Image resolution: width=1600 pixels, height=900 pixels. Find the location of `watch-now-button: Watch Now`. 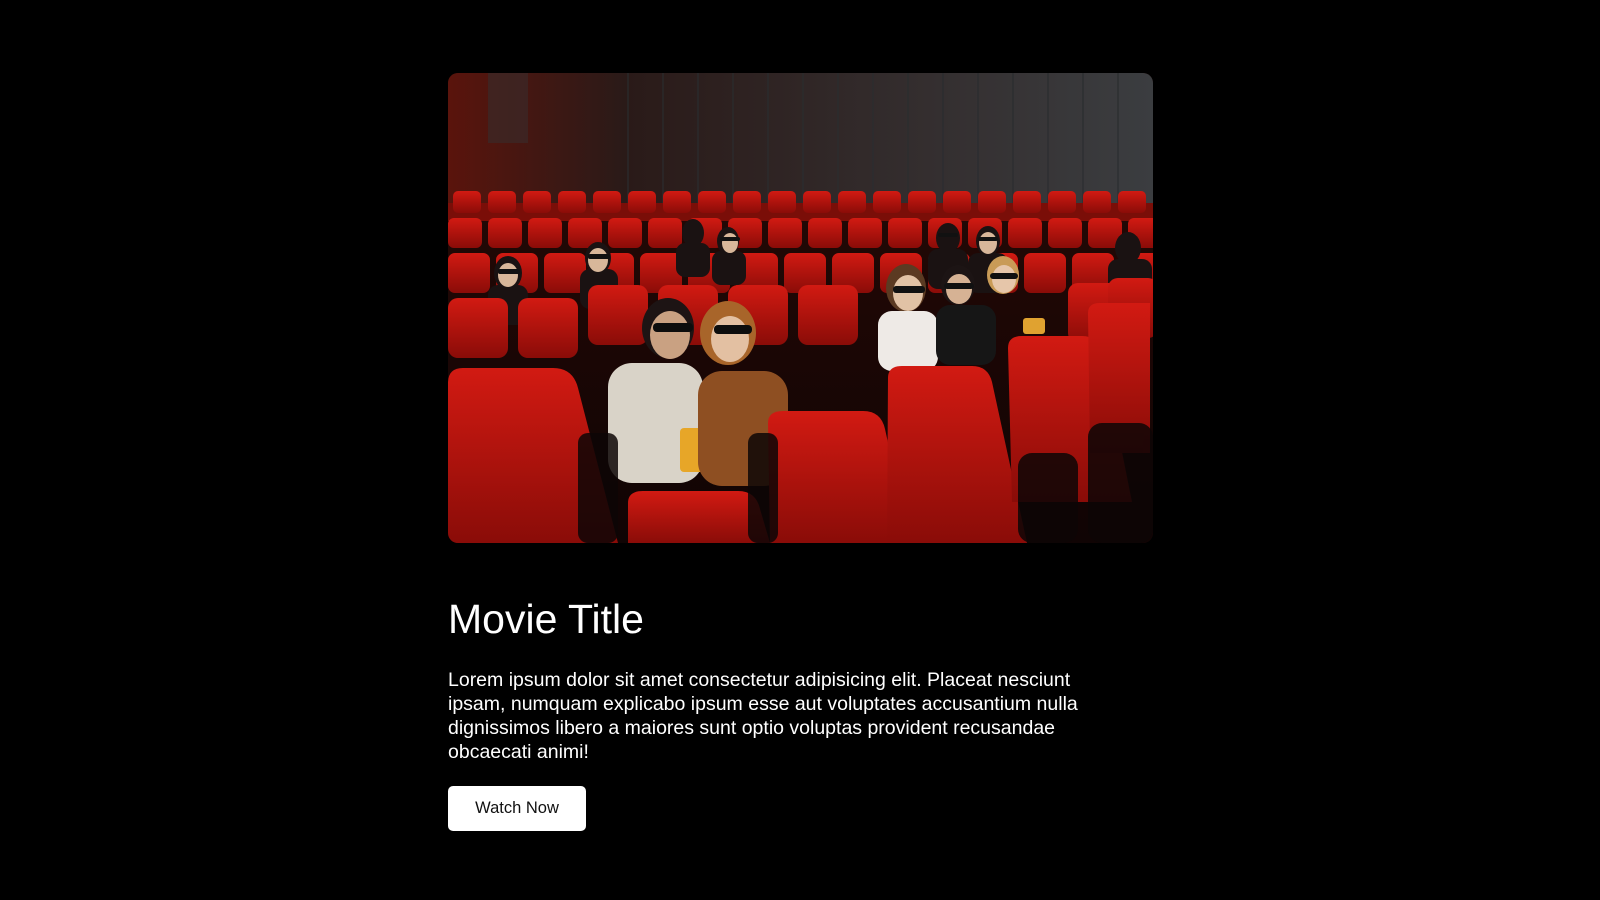

watch-now-button: Watch Now is located at coordinates (517, 809).